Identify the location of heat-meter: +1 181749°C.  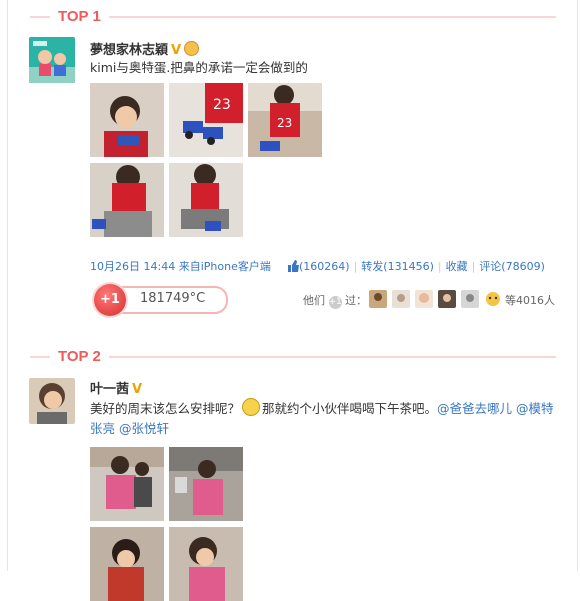
(161, 300).